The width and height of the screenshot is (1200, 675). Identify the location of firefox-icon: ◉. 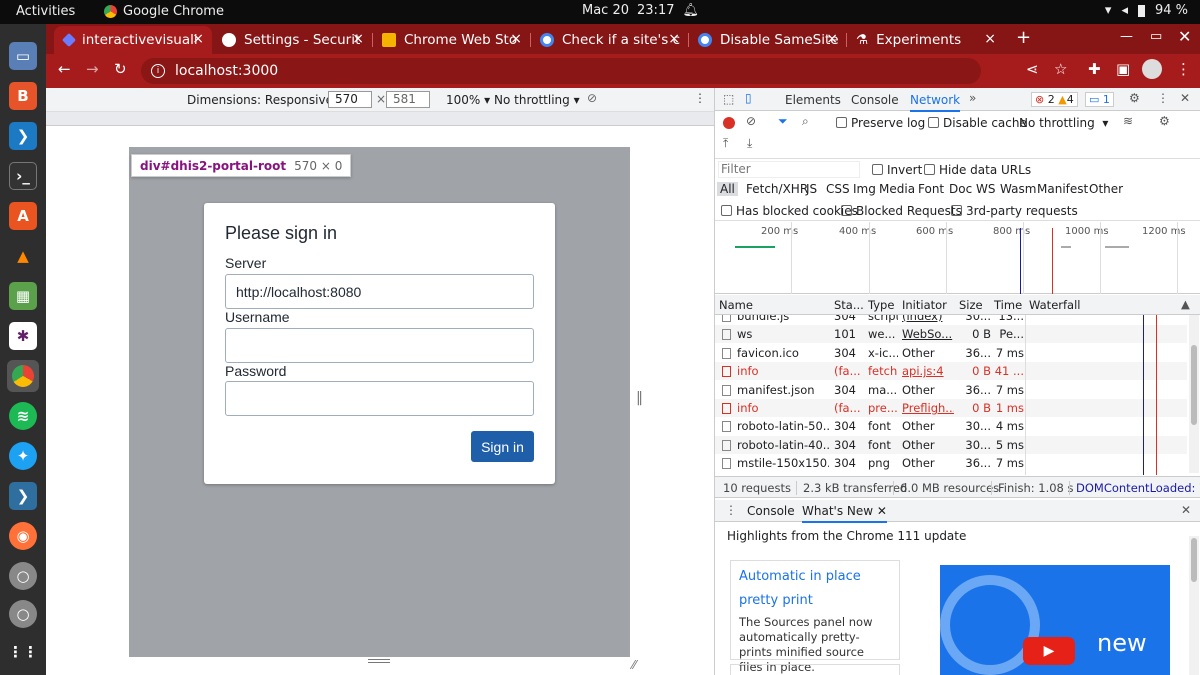
(23, 536).